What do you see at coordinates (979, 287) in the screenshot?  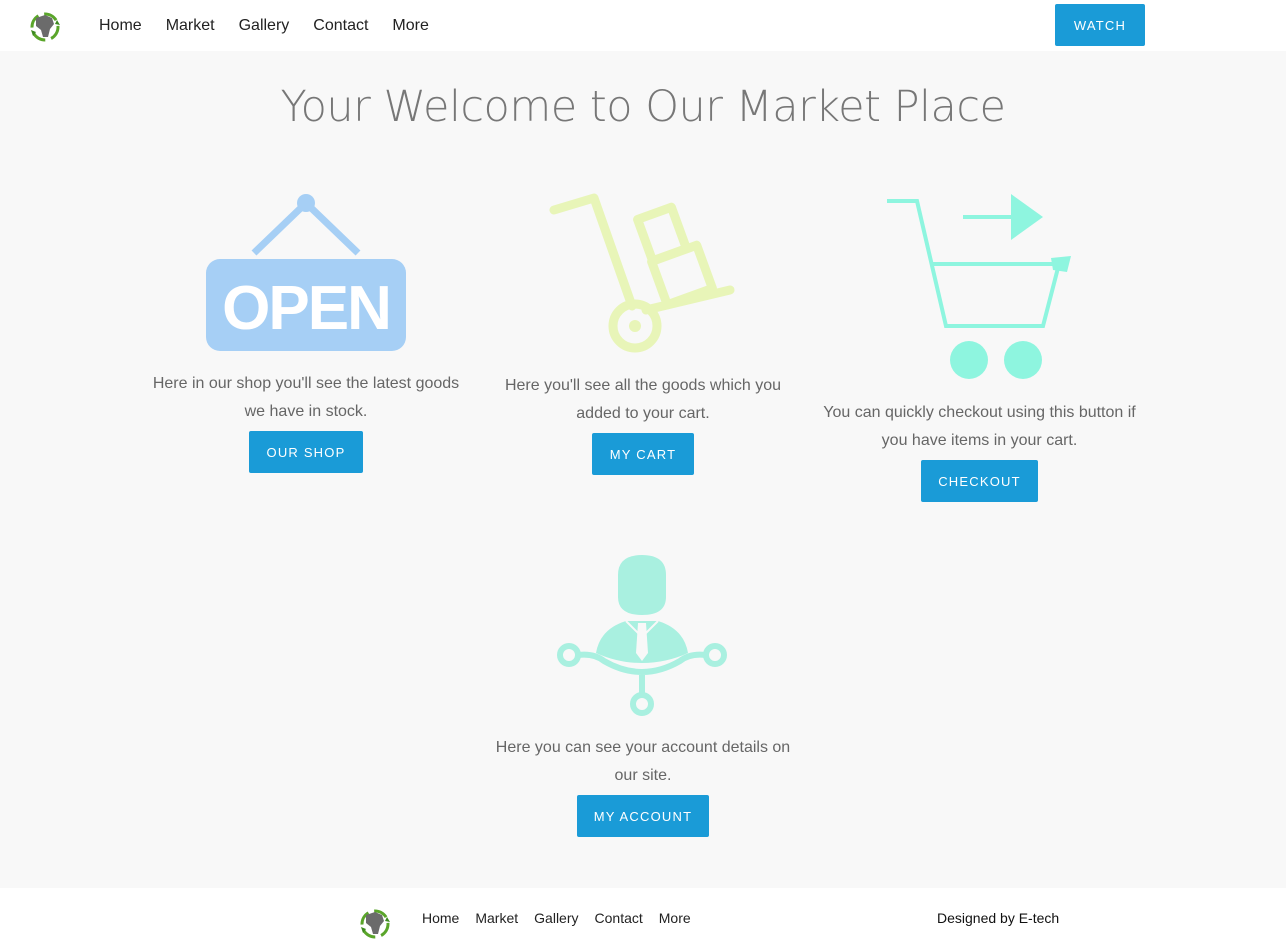 I see `cart-checkout-icon` at bounding box center [979, 287].